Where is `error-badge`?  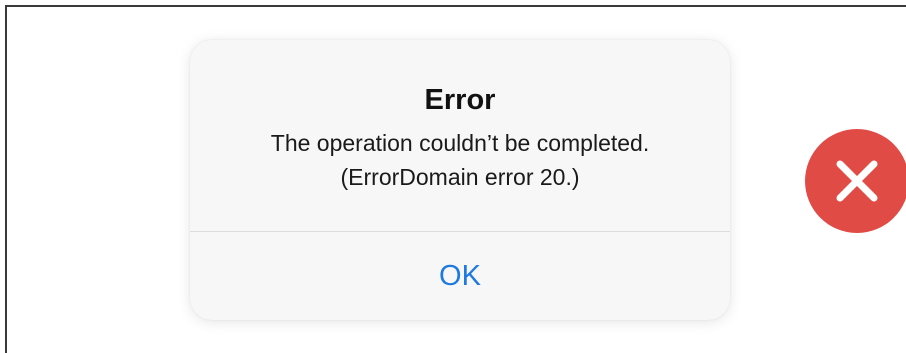
error-badge is located at coordinates (855, 181).